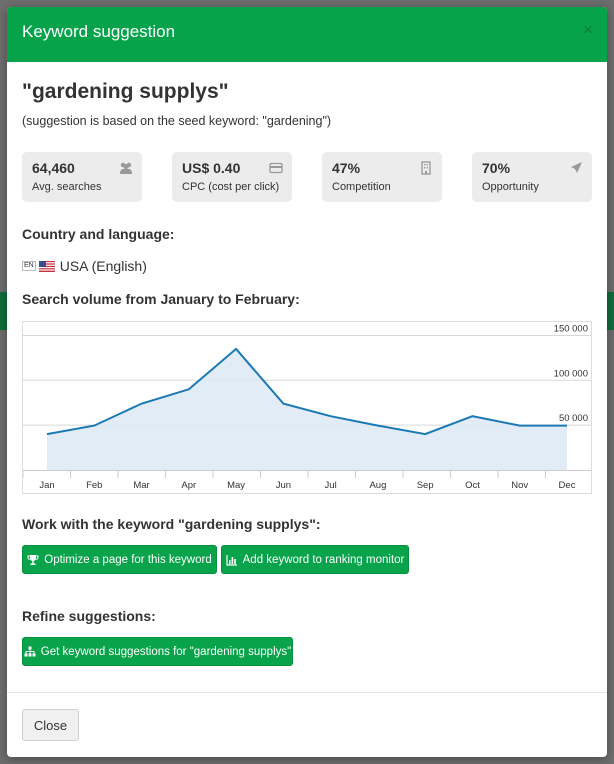  I want to click on x-tick-label: May, so click(236, 485).